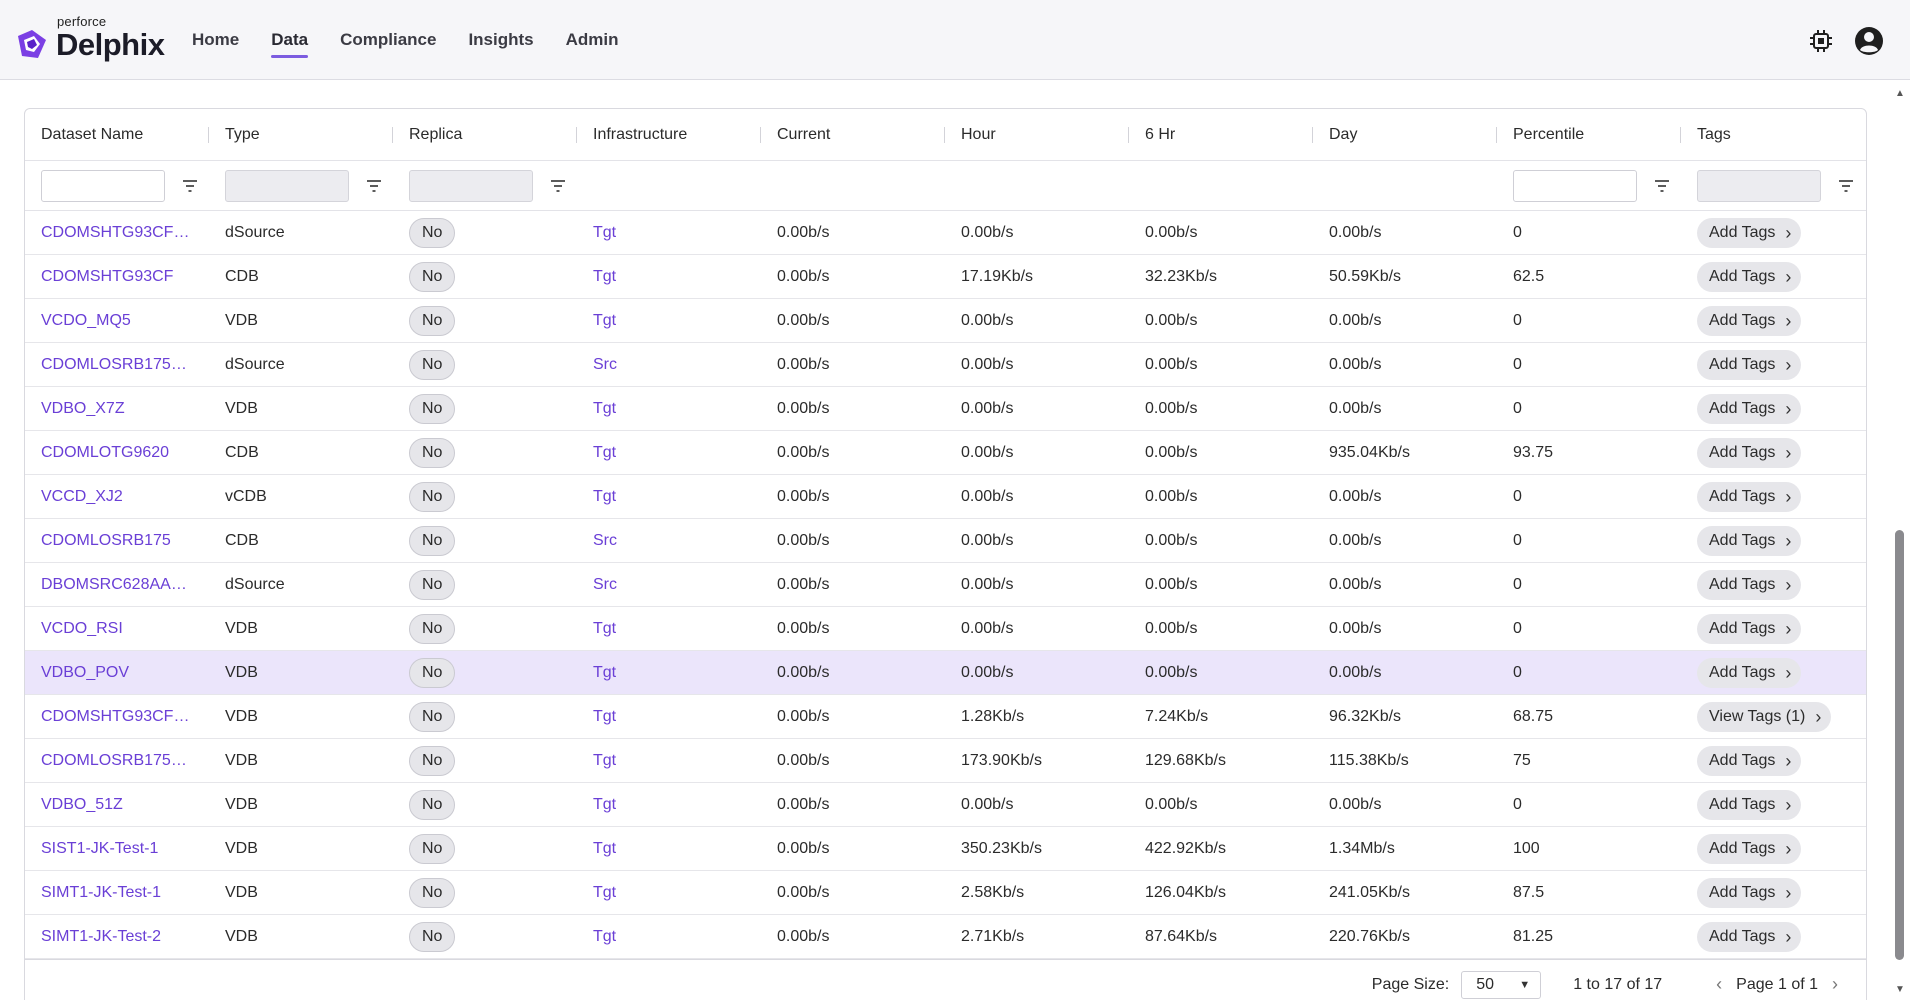 Image resolution: width=1910 pixels, height=1000 pixels. What do you see at coordinates (1900, 989) in the screenshot?
I see `scroll-down-icon: ▼` at bounding box center [1900, 989].